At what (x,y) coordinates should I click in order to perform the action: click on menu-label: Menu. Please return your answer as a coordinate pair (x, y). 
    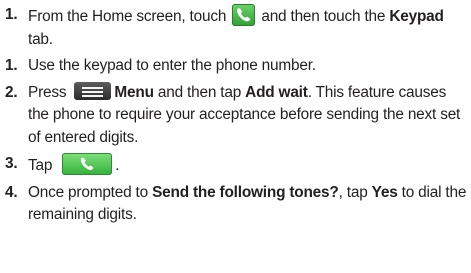
    Looking at the image, I should click on (134, 92).